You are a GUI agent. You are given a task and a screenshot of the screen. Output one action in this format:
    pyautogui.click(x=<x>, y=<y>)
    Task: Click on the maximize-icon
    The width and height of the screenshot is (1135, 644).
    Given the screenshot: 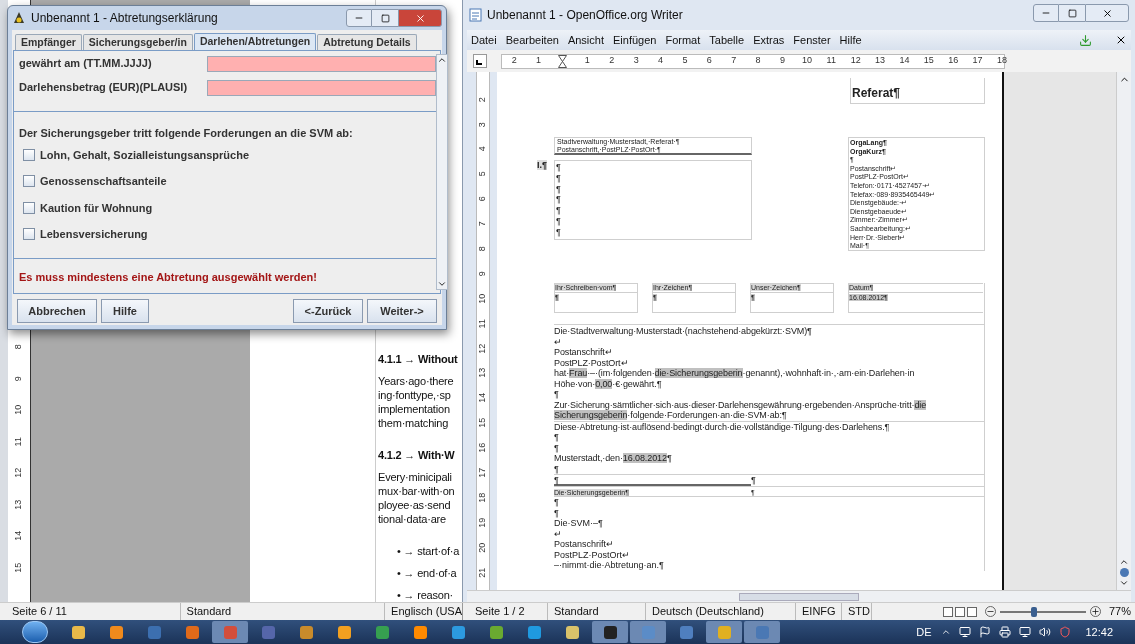 What is the action you would take?
    pyautogui.click(x=385, y=18)
    